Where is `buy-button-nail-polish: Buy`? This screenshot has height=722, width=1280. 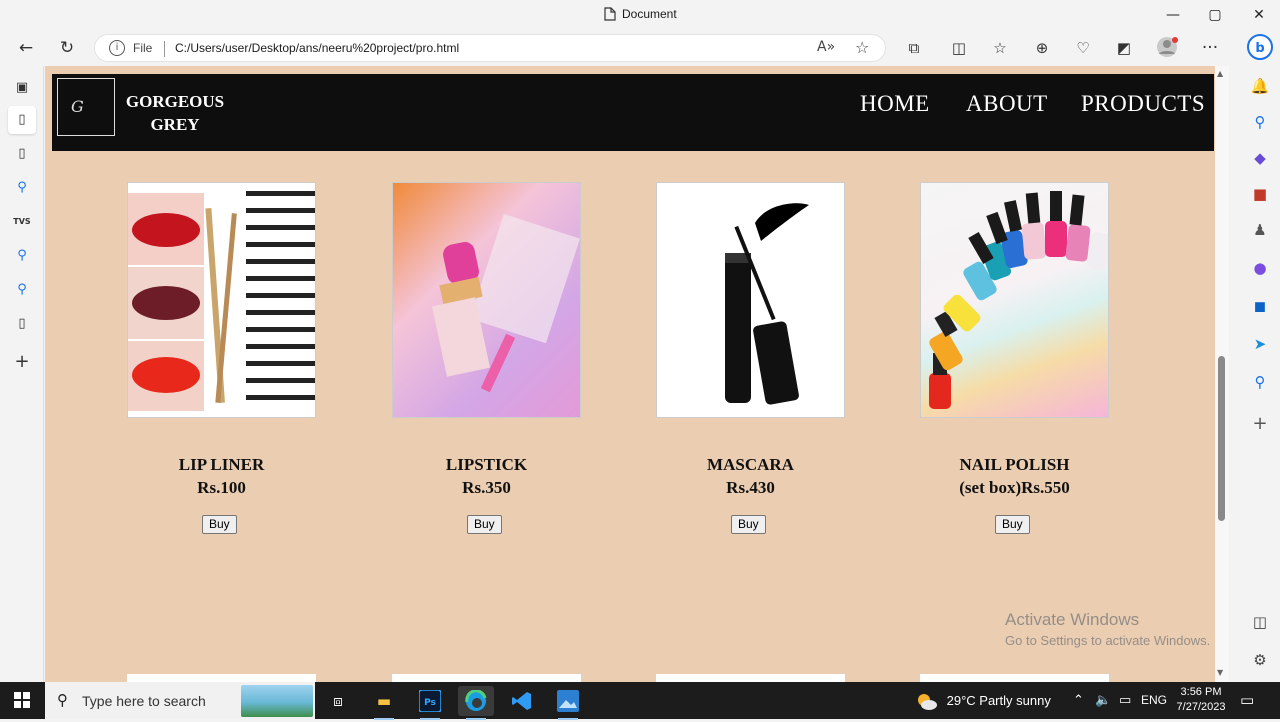
buy-button-nail-polish: Buy is located at coordinates (1012, 524).